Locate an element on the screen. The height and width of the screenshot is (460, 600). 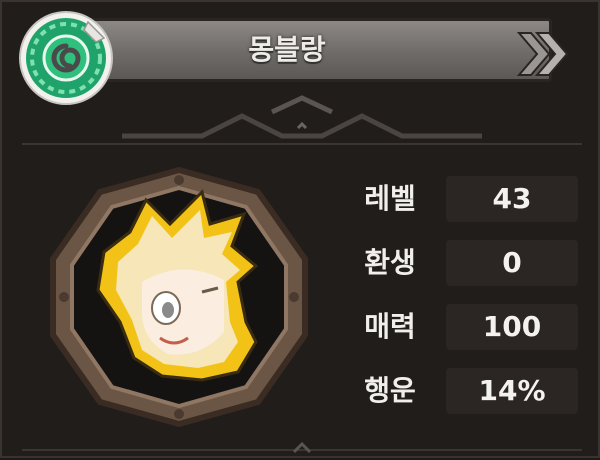
stat-row-level: 레벨 43 is located at coordinates (462, 199).